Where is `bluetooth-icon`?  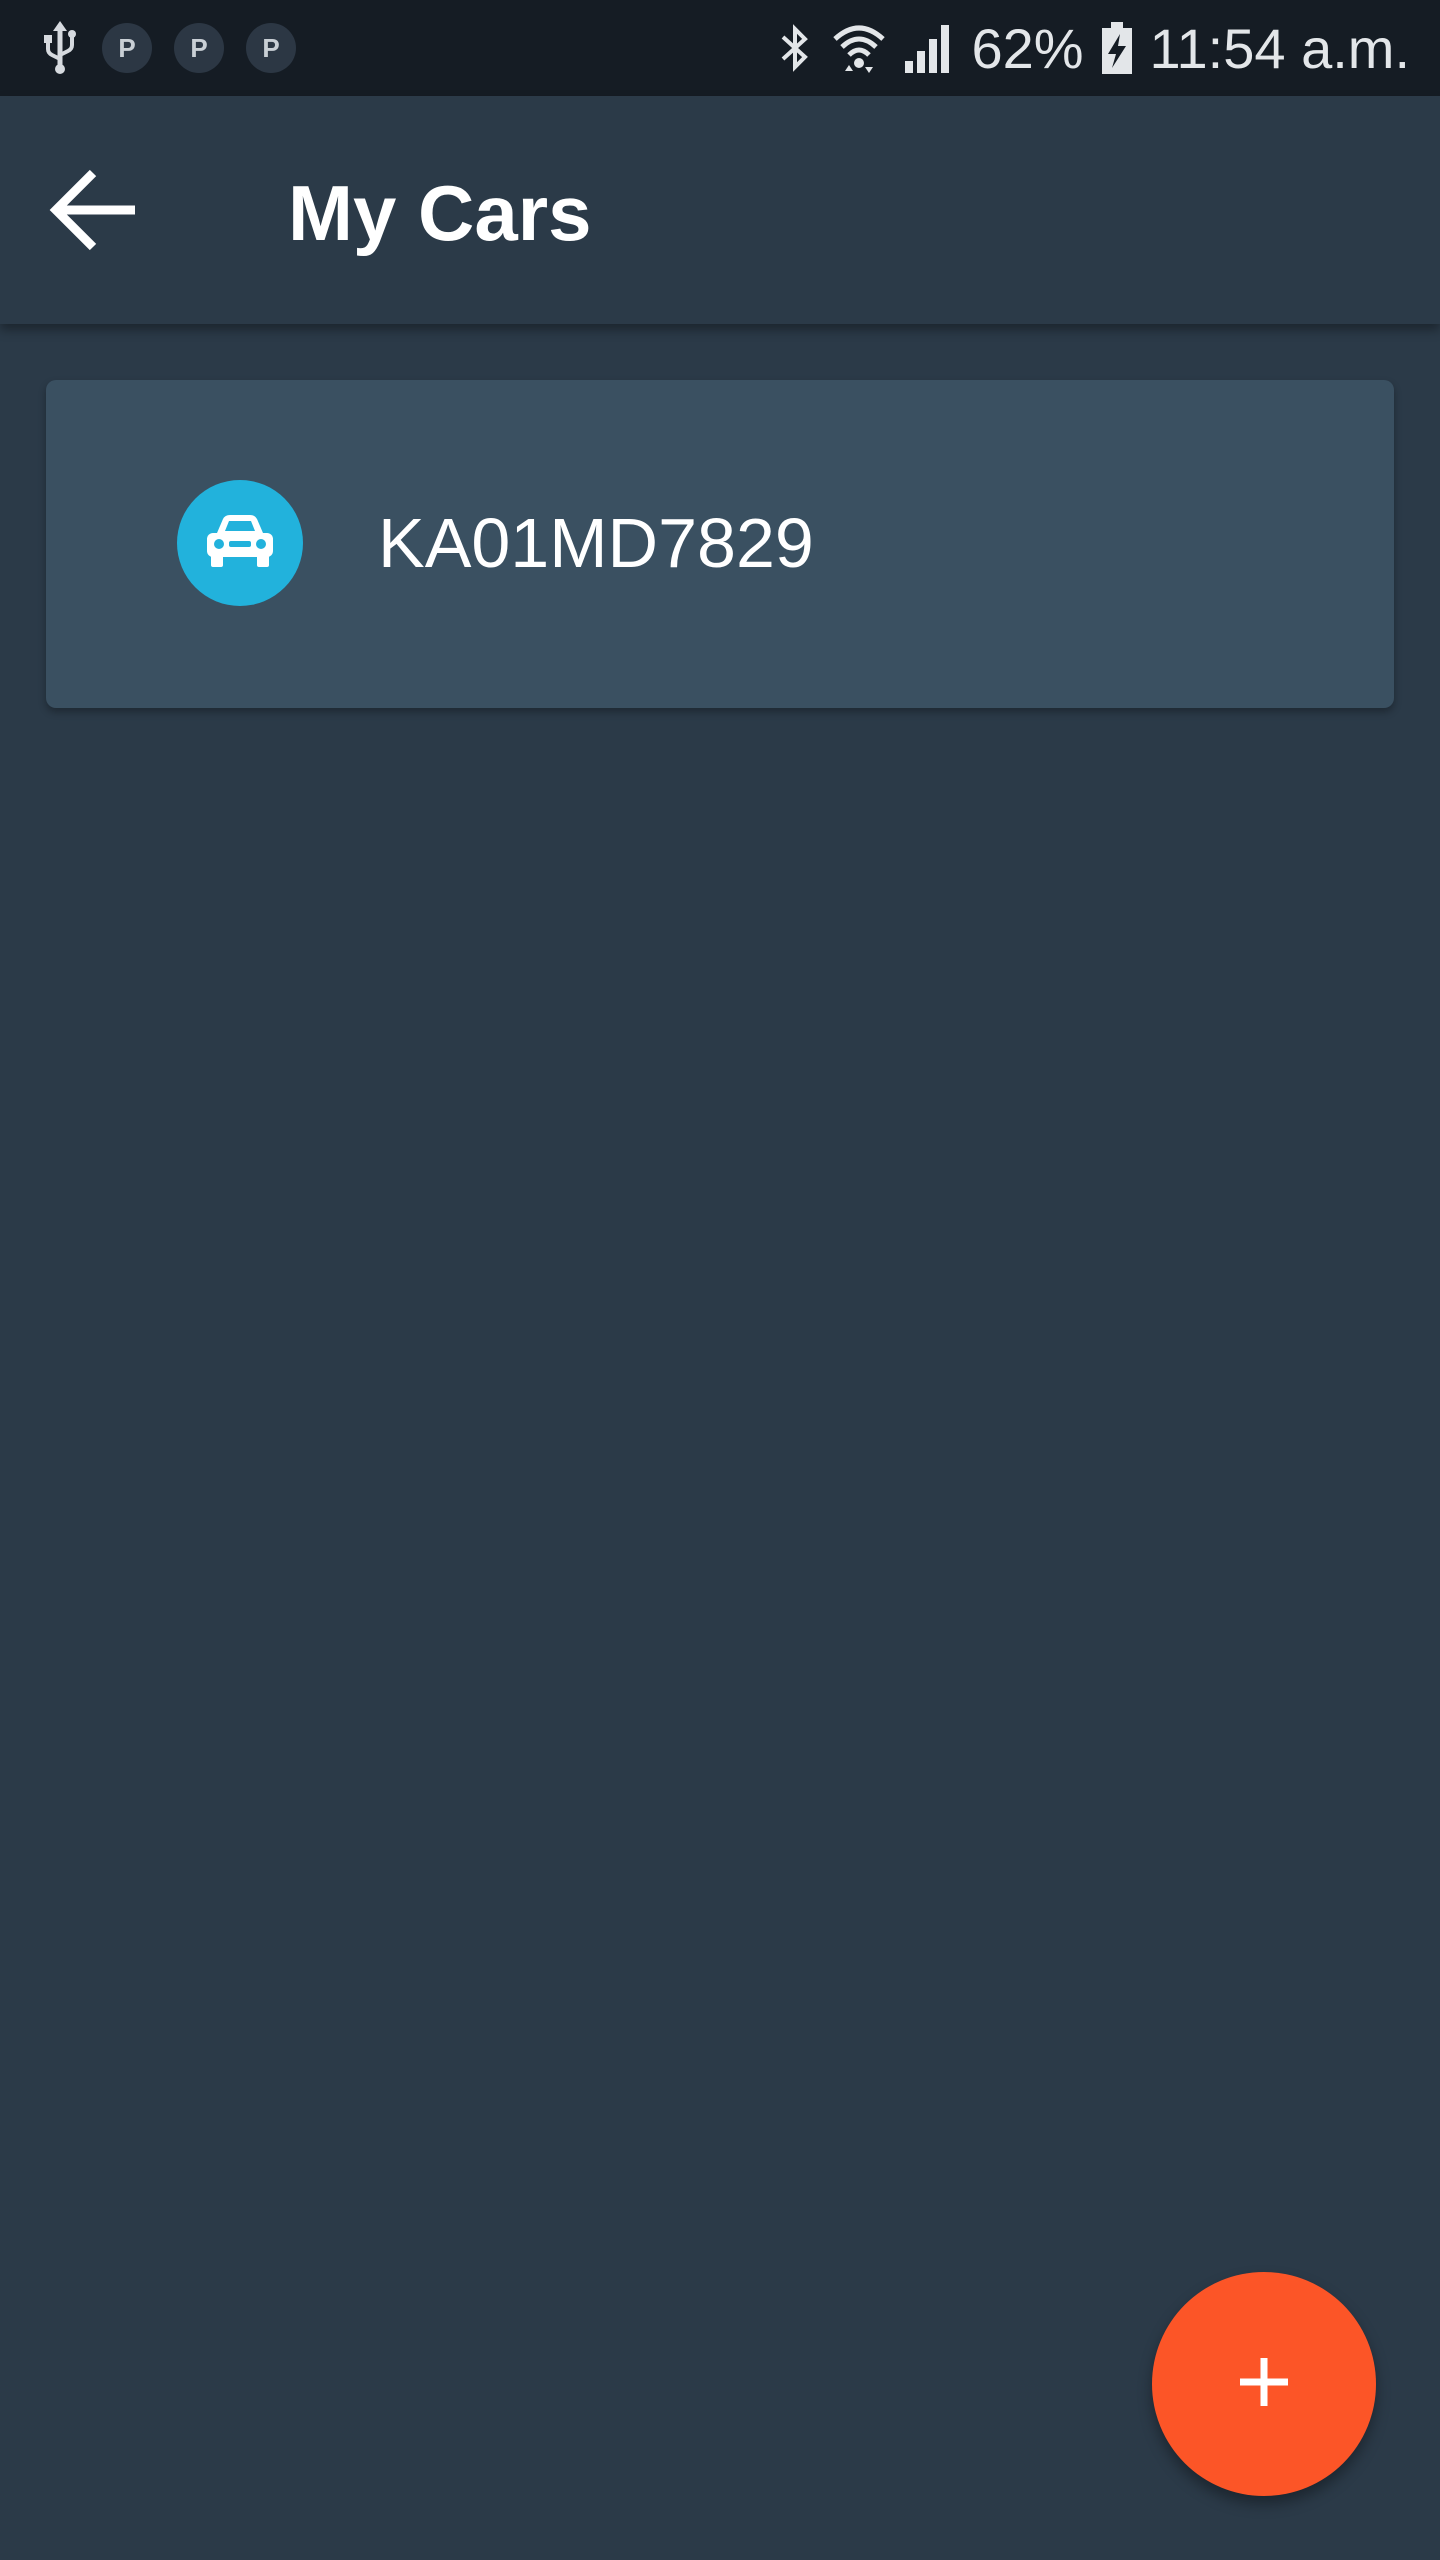
bluetooth-icon is located at coordinates (795, 48).